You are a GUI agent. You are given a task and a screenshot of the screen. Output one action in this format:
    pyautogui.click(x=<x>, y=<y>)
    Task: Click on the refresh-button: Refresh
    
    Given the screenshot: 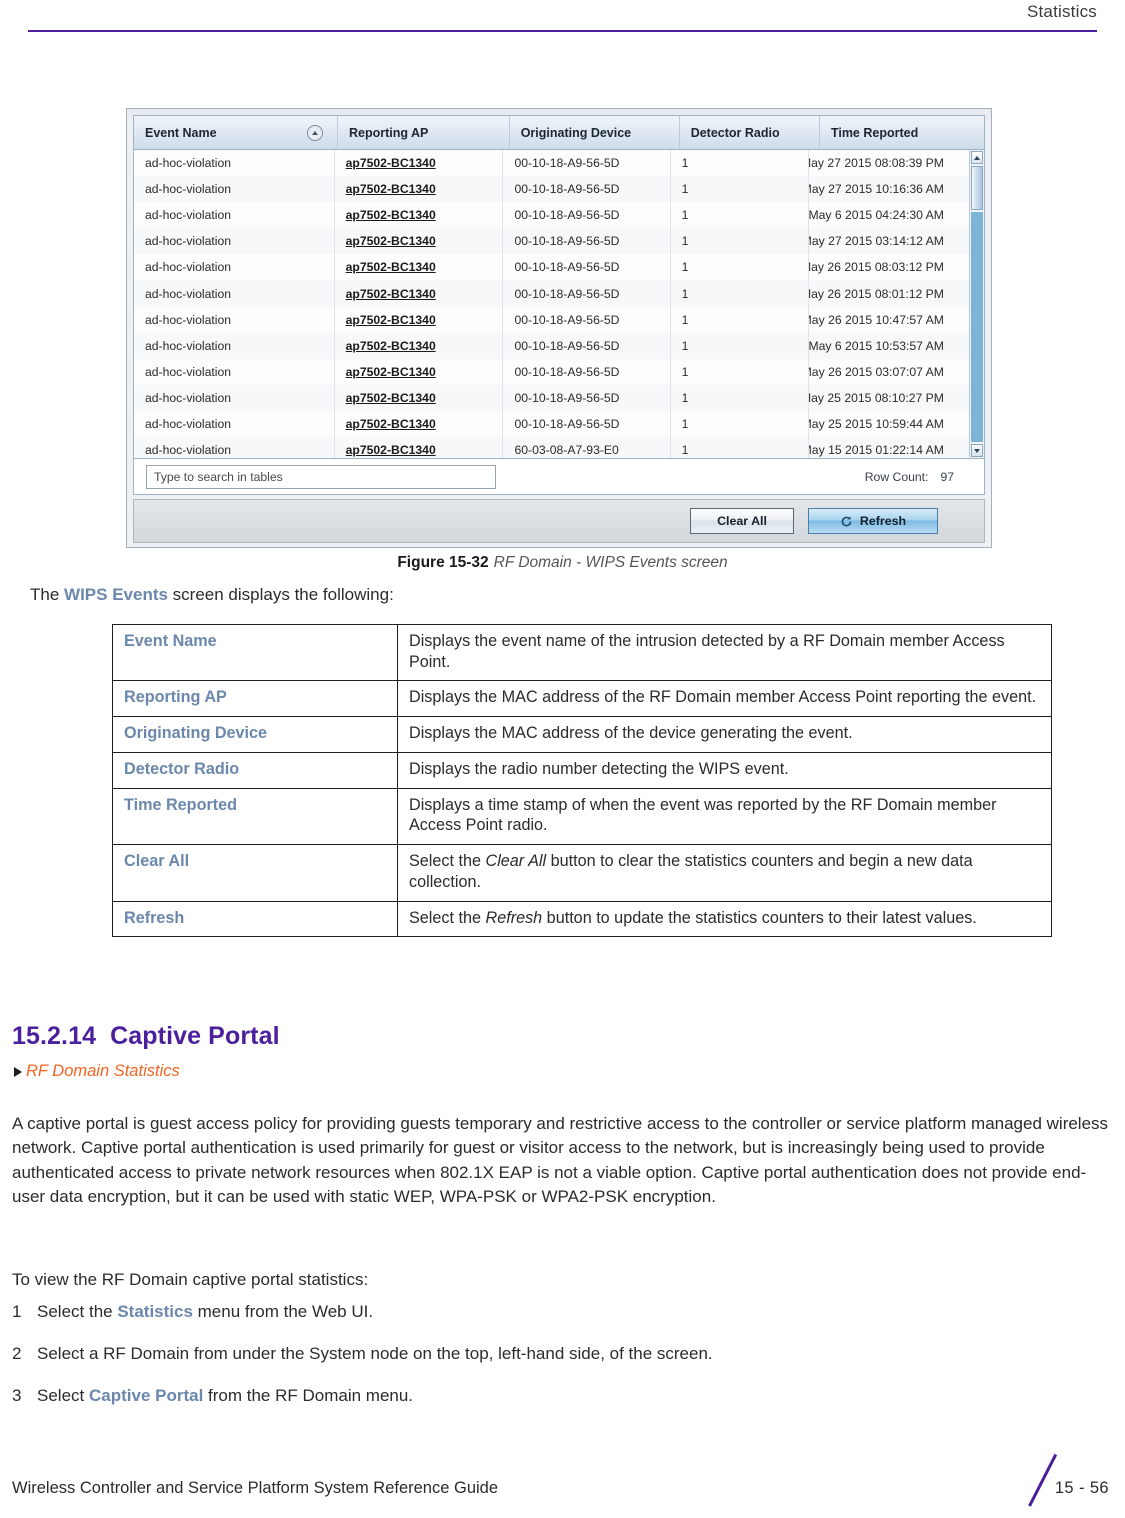 What is the action you would take?
    pyautogui.click(x=873, y=521)
    